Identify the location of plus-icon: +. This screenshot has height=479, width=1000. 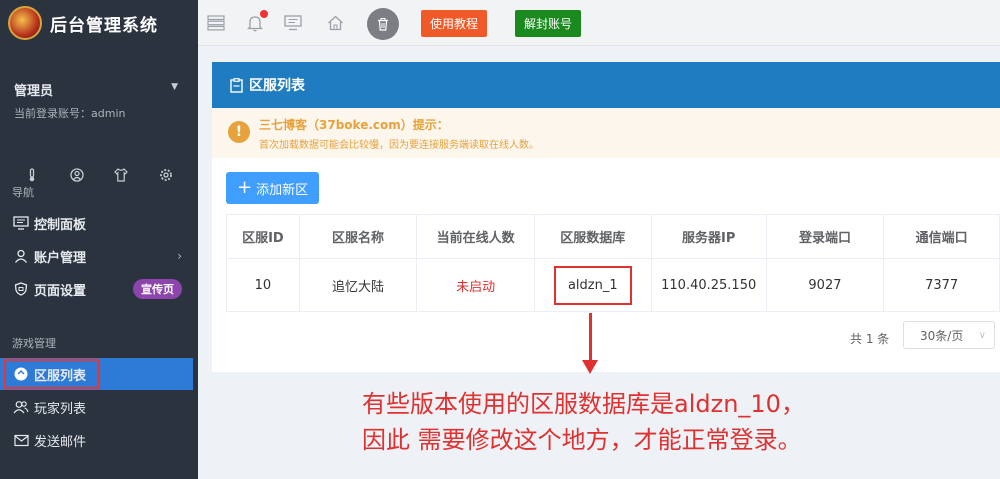
(245, 187).